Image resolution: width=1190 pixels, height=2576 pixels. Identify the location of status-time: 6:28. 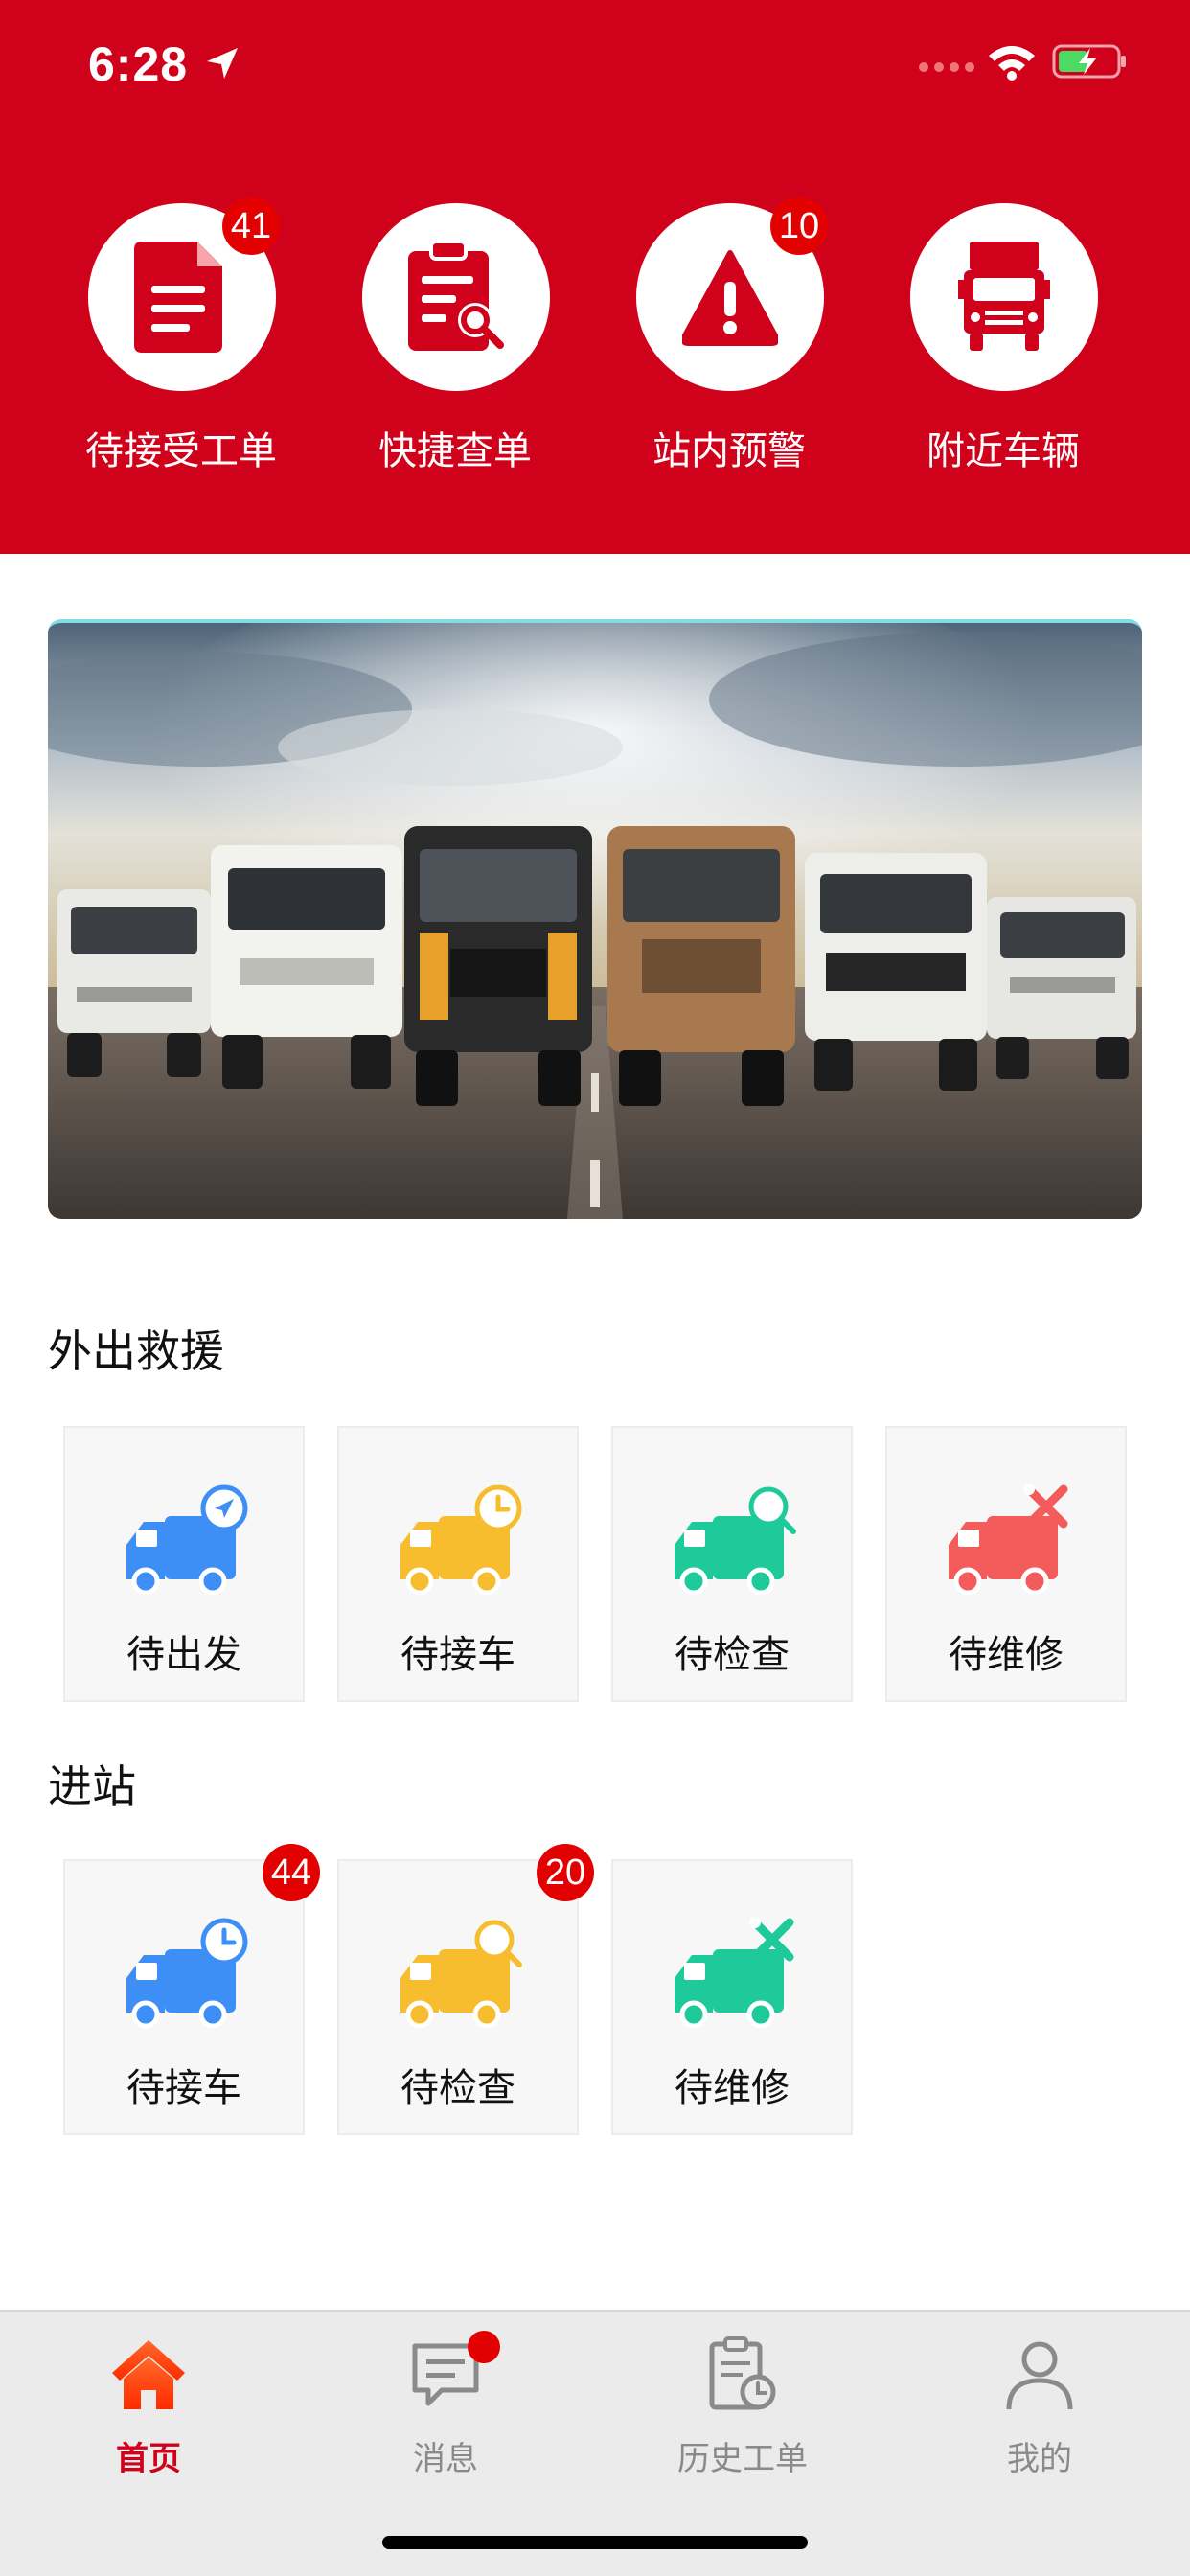
(139, 64).